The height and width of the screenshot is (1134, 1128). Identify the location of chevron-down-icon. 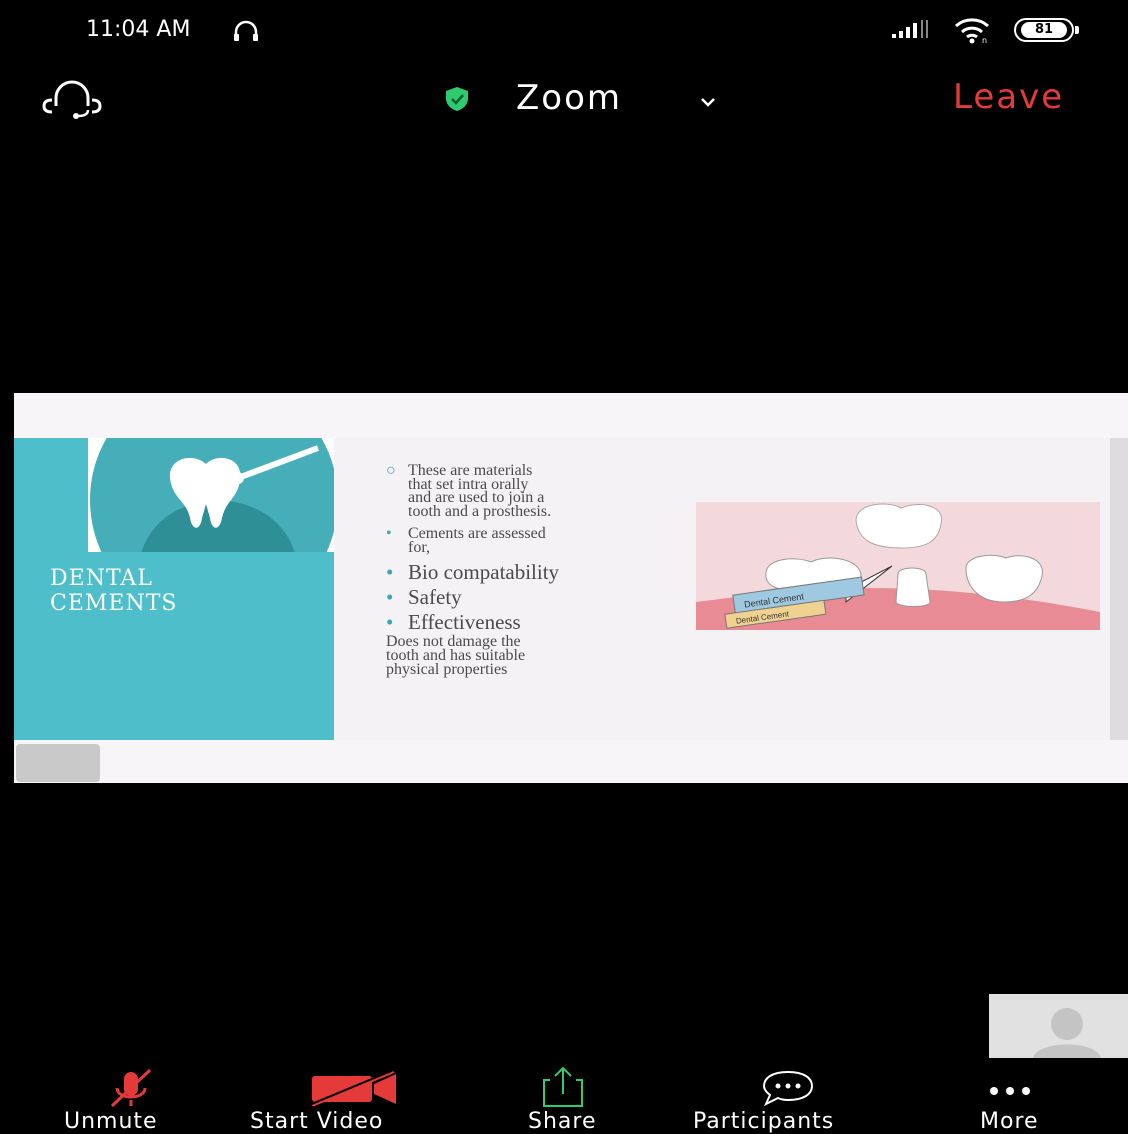
(708, 101).